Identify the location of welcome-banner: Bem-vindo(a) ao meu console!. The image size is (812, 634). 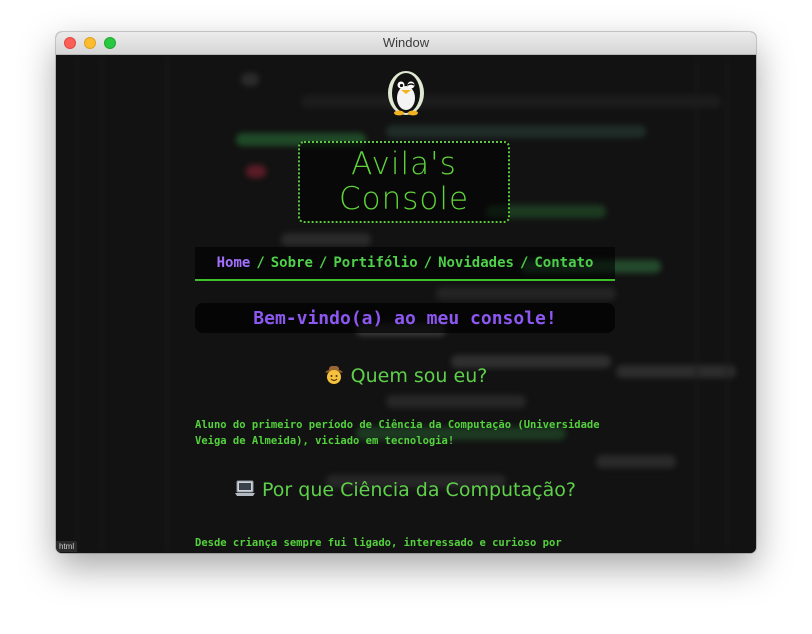
(405, 318).